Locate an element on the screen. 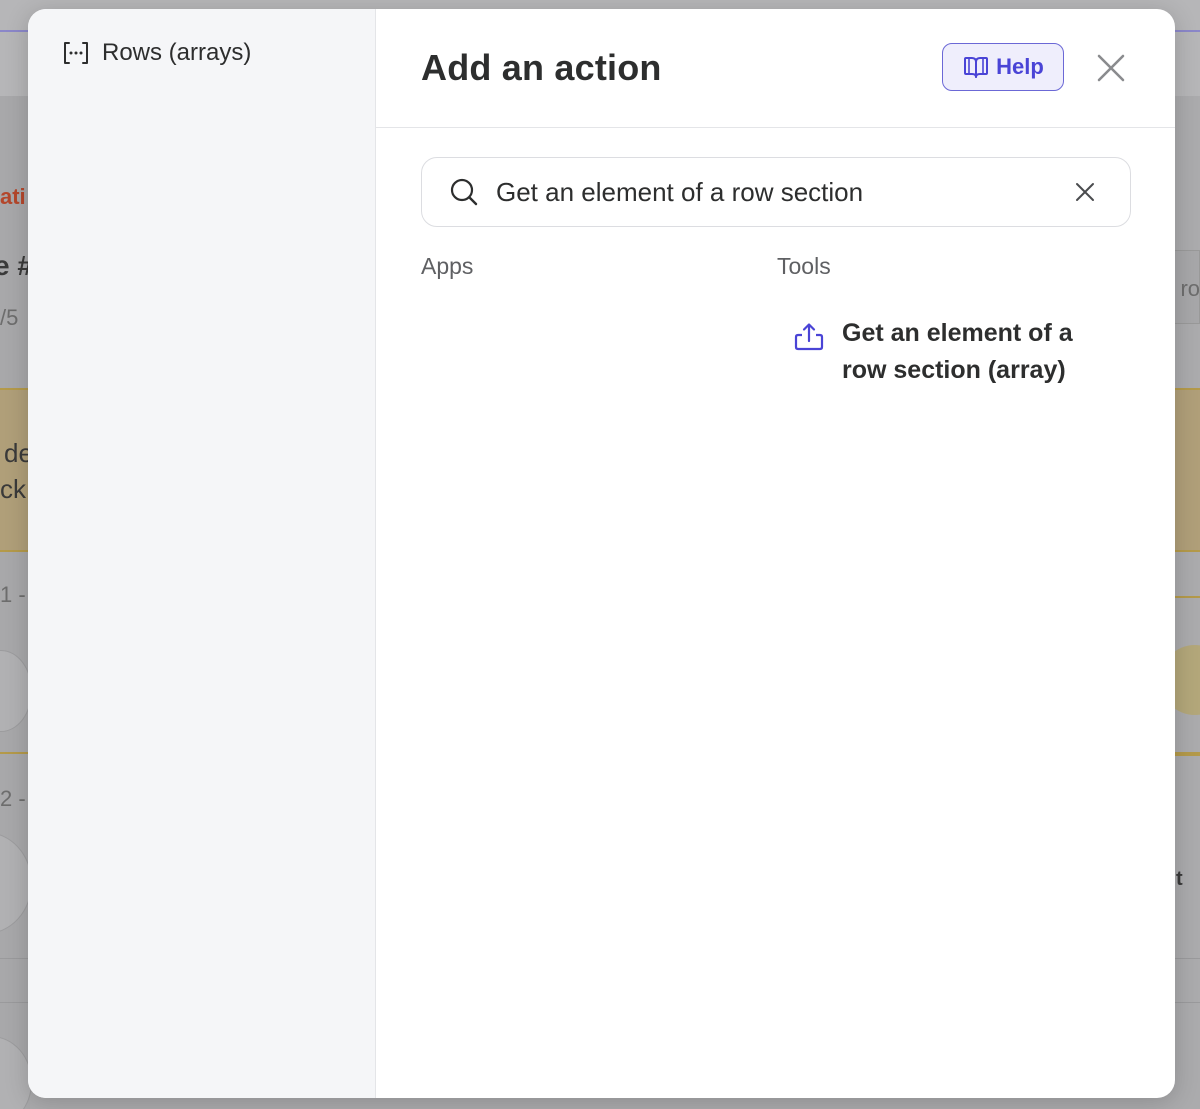 The height and width of the screenshot is (1109, 1200). tool-result-label: Get an element of a row section (array) is located at coordinates (957, 351).